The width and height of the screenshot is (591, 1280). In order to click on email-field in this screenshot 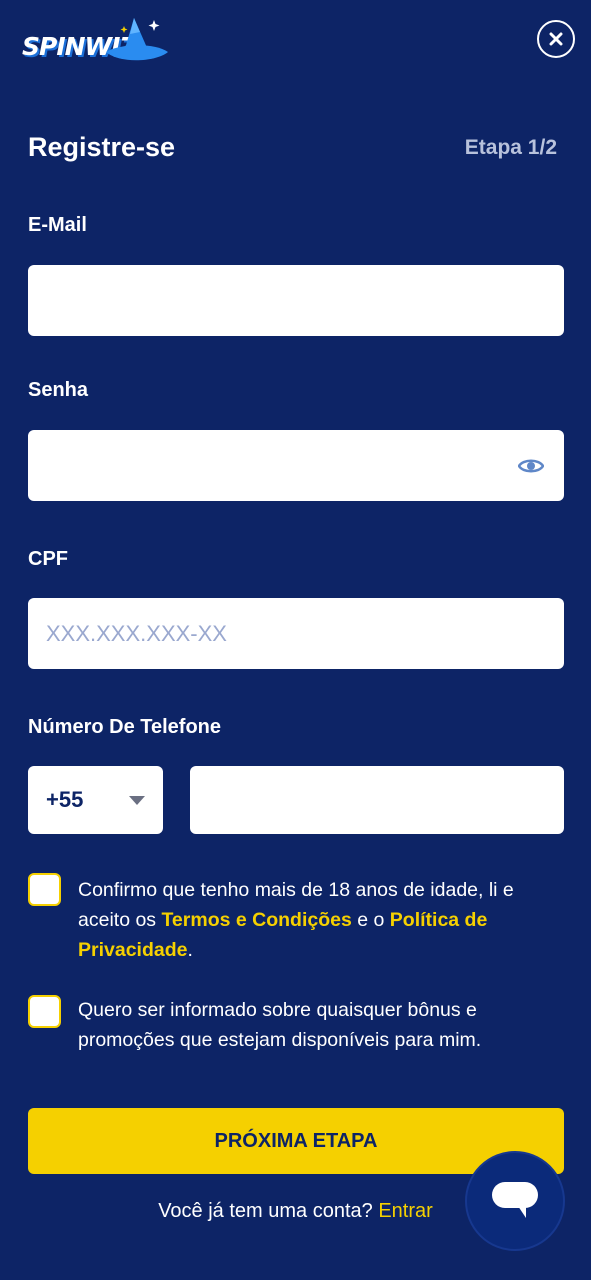, I will do `click(296, 300)`.